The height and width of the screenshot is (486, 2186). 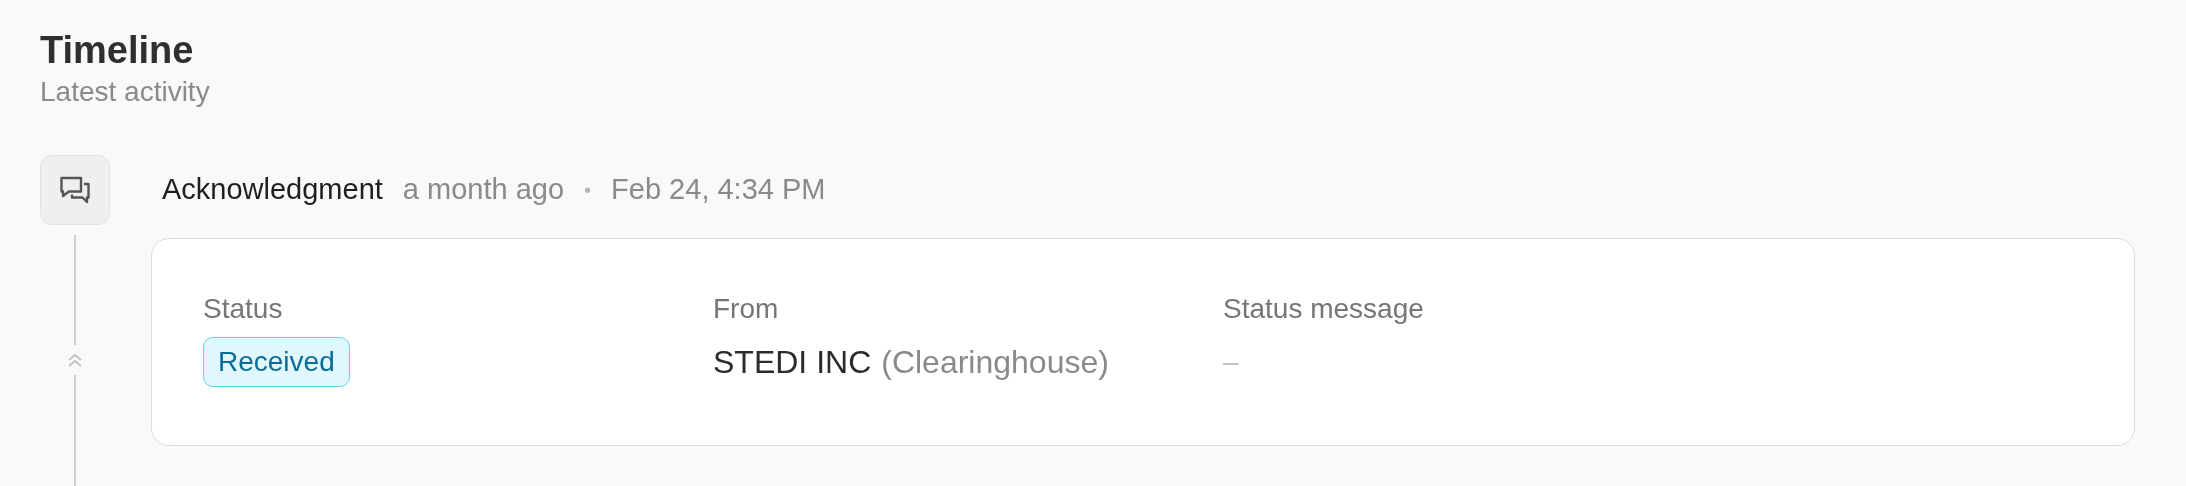 What do you see at coordinates (243, 309) in the screenshot?
I see `field-label: Status` at bounding box center [243, 309].